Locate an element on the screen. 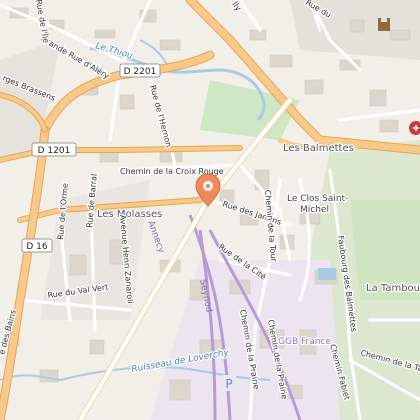  label-la-tambour: La Tambou is located at coordinates (393, 288).